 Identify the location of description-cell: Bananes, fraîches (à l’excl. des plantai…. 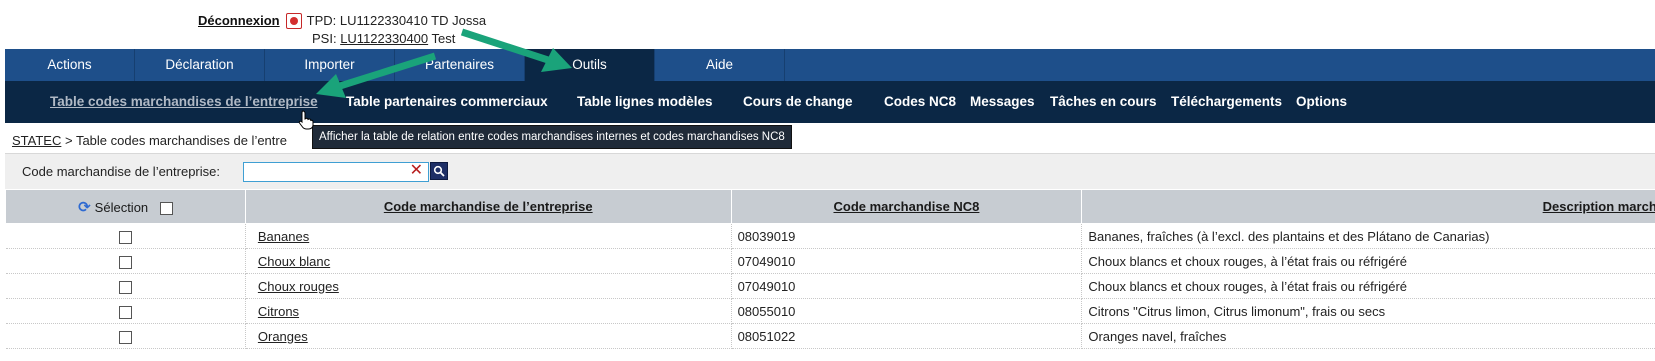
(1368, 236).